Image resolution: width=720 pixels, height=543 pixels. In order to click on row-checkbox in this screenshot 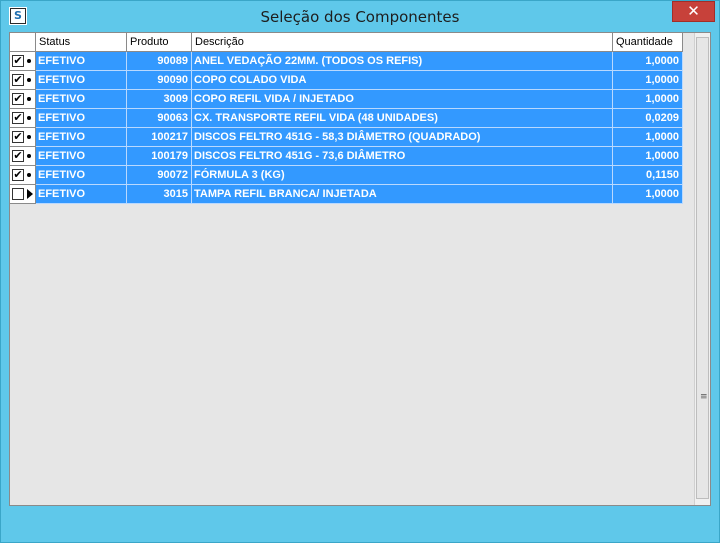, I will do `click(18, 194)`.